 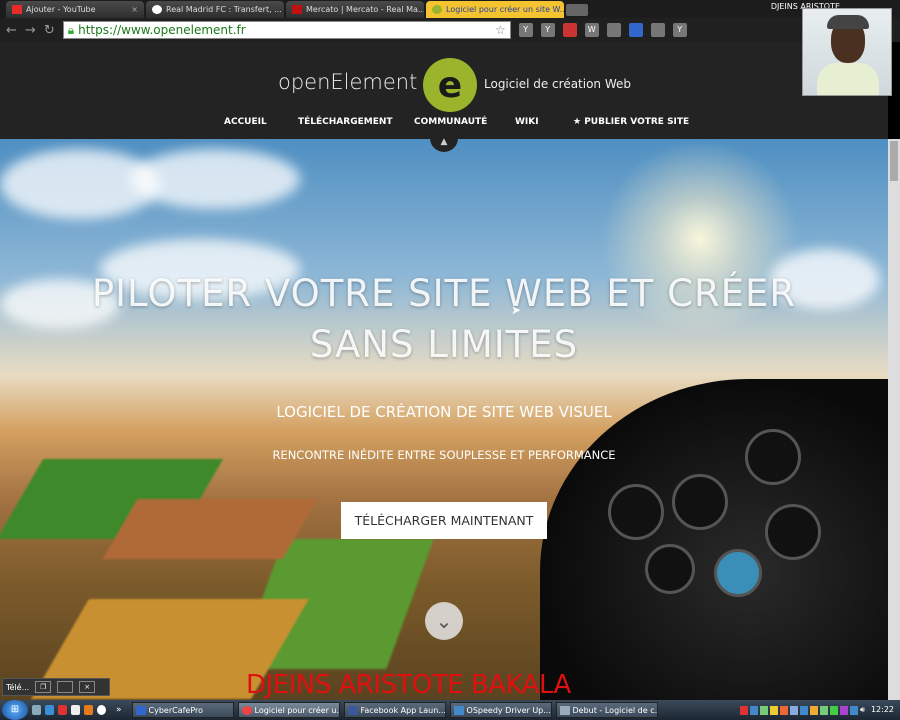 I want to click on webcam-overlay, so click(x=847, y=52).